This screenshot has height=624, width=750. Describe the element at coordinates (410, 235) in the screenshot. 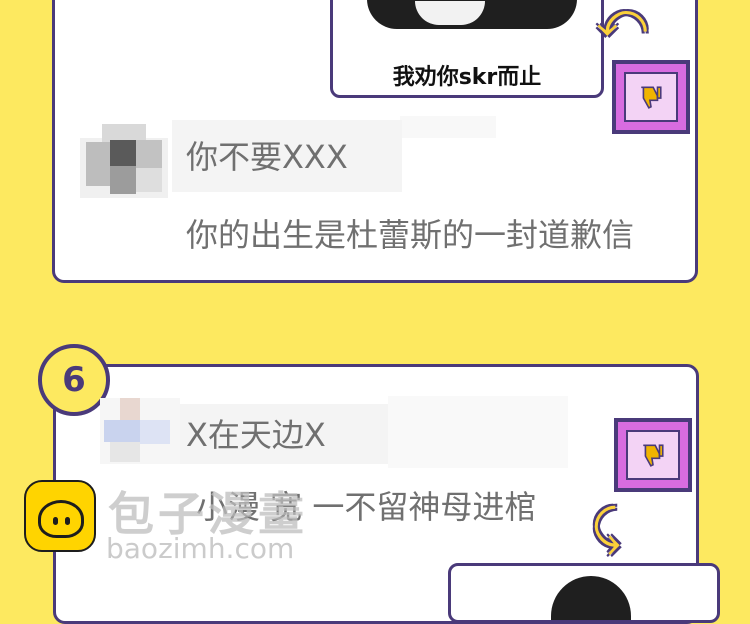

I see `comment-text: 你的出生是杜蕾斯的一封道歉信` at that location.